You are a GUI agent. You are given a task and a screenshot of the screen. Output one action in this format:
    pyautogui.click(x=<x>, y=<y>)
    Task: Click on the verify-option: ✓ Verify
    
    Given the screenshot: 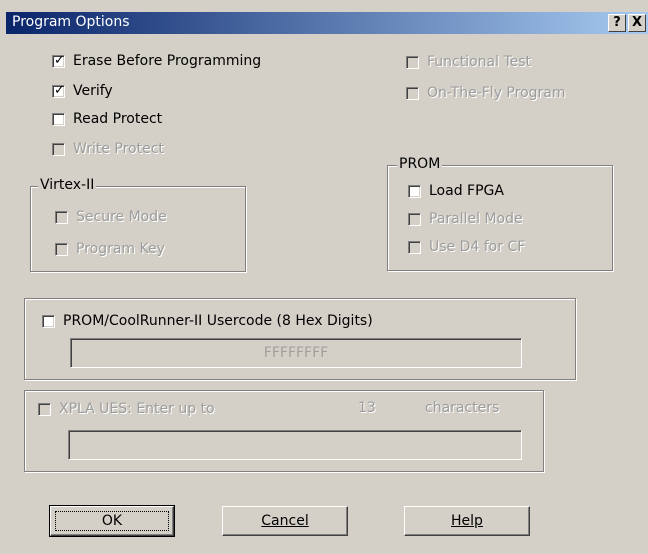 What is the action you would take?
    pyautogui.click(x=82, y=91)
    